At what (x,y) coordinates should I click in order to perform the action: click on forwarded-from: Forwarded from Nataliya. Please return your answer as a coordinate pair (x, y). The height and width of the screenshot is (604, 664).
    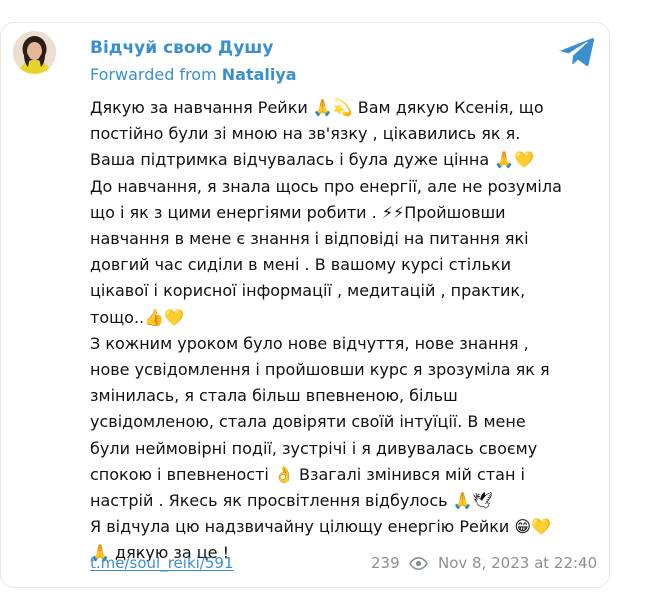
    Looking at the image, I should click on (193, 74).